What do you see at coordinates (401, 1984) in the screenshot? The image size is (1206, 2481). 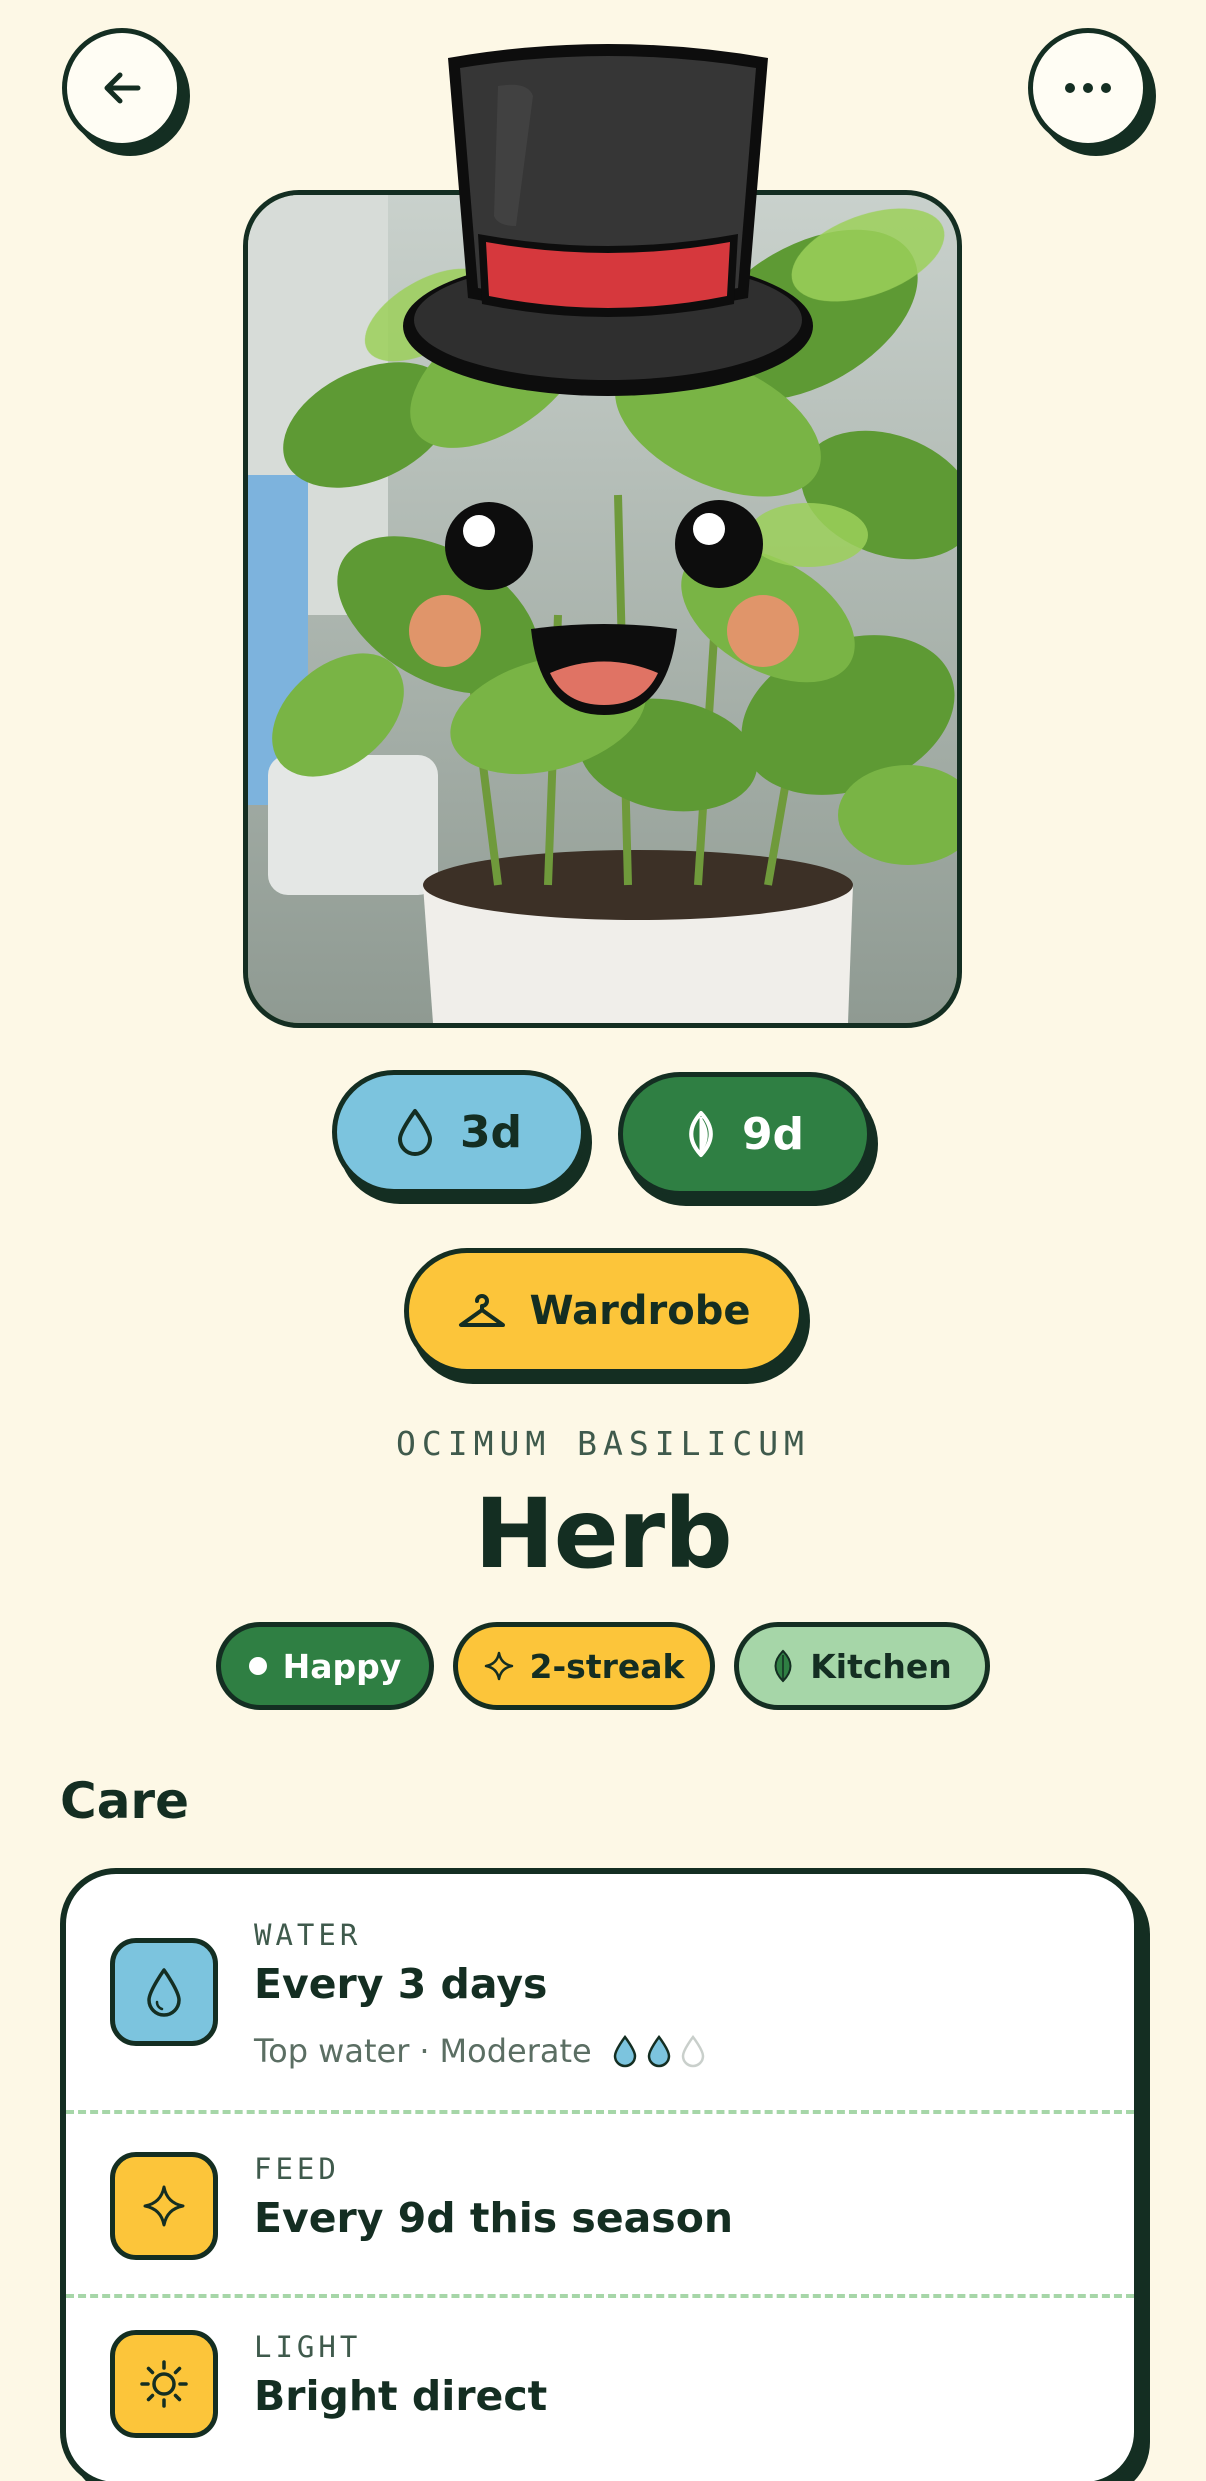 I see `care-water-value: Every 3 days` at bounding box center [401, 1984].